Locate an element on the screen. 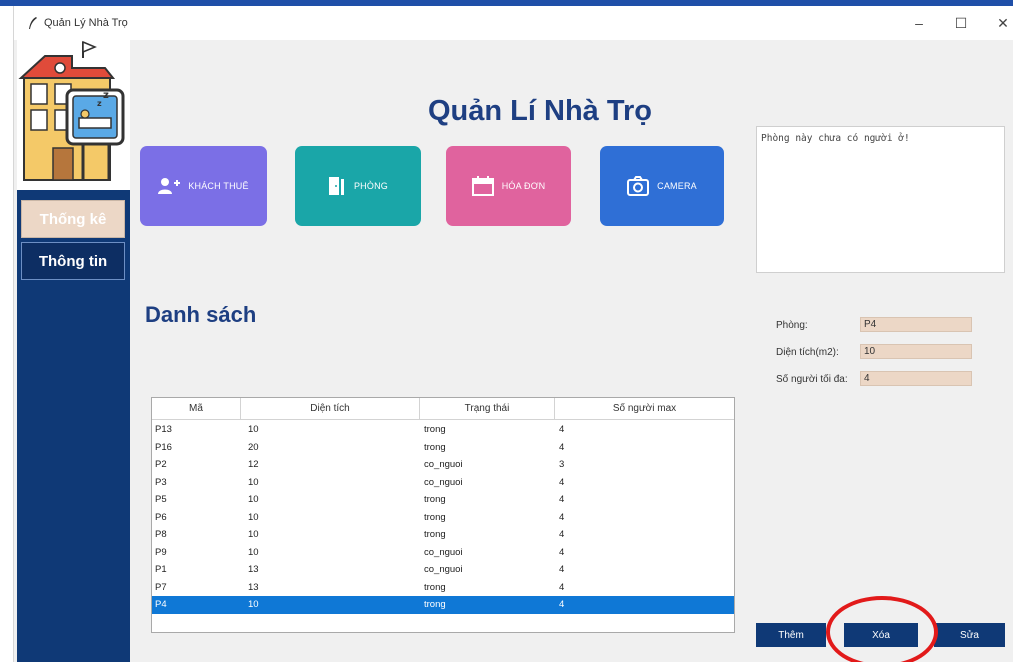  table-row: P7 13 trong 4 is located at coordinates (443, 588).